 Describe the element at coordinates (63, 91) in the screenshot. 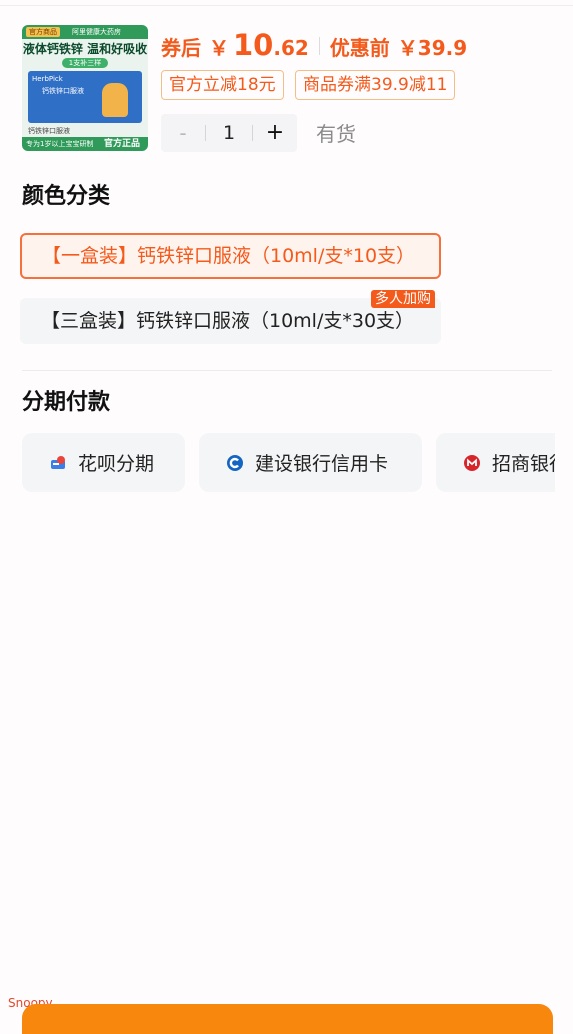

I see `thumbnail-box-title: 钙铁锌口服液` at that location.